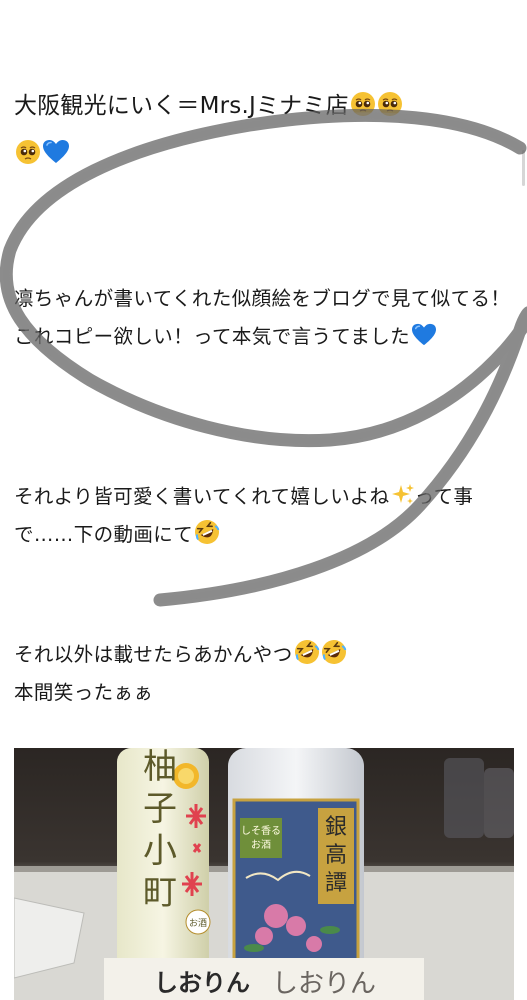 The width and height of the screenshot is (527, 1000). I want to click on paragraph-2-text-before: それより皆可愛く書いてくれて嬉しいよね, so click(202, 496).